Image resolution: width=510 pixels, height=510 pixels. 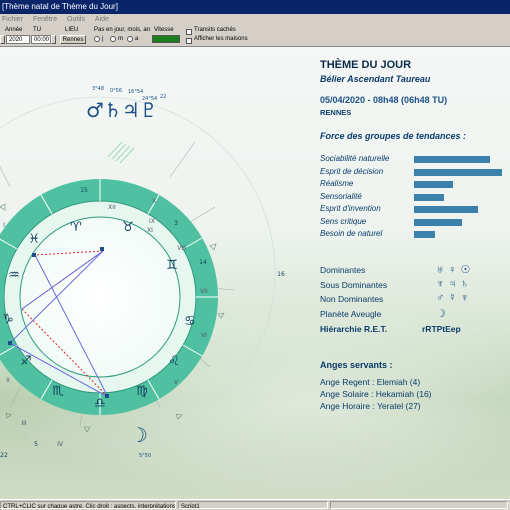 What do you see at coordinates (53, 39) in the screenshot?
I see `tu-spin-button` at bounding box center [53, 39].